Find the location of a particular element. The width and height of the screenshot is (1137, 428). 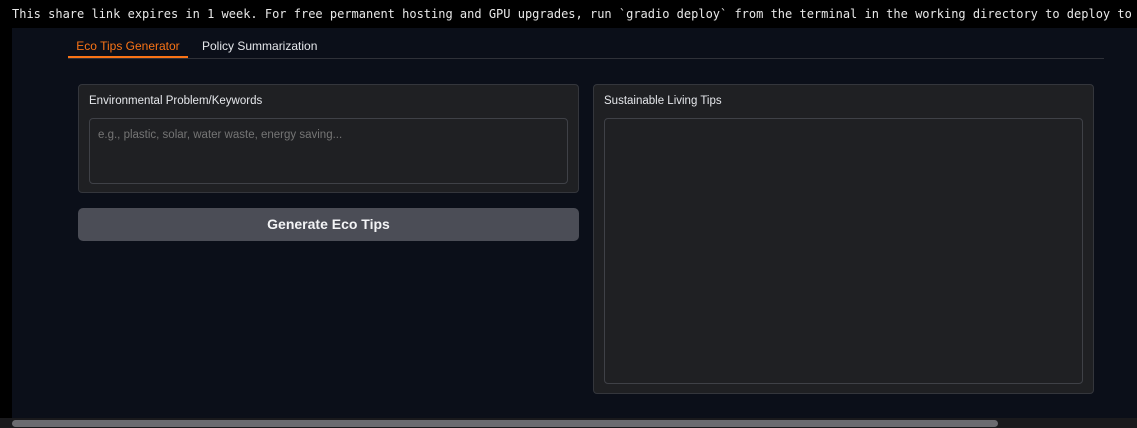

tab-bar: Eco Tips Generator Policy Summarization is located at coordinates (586, 46).